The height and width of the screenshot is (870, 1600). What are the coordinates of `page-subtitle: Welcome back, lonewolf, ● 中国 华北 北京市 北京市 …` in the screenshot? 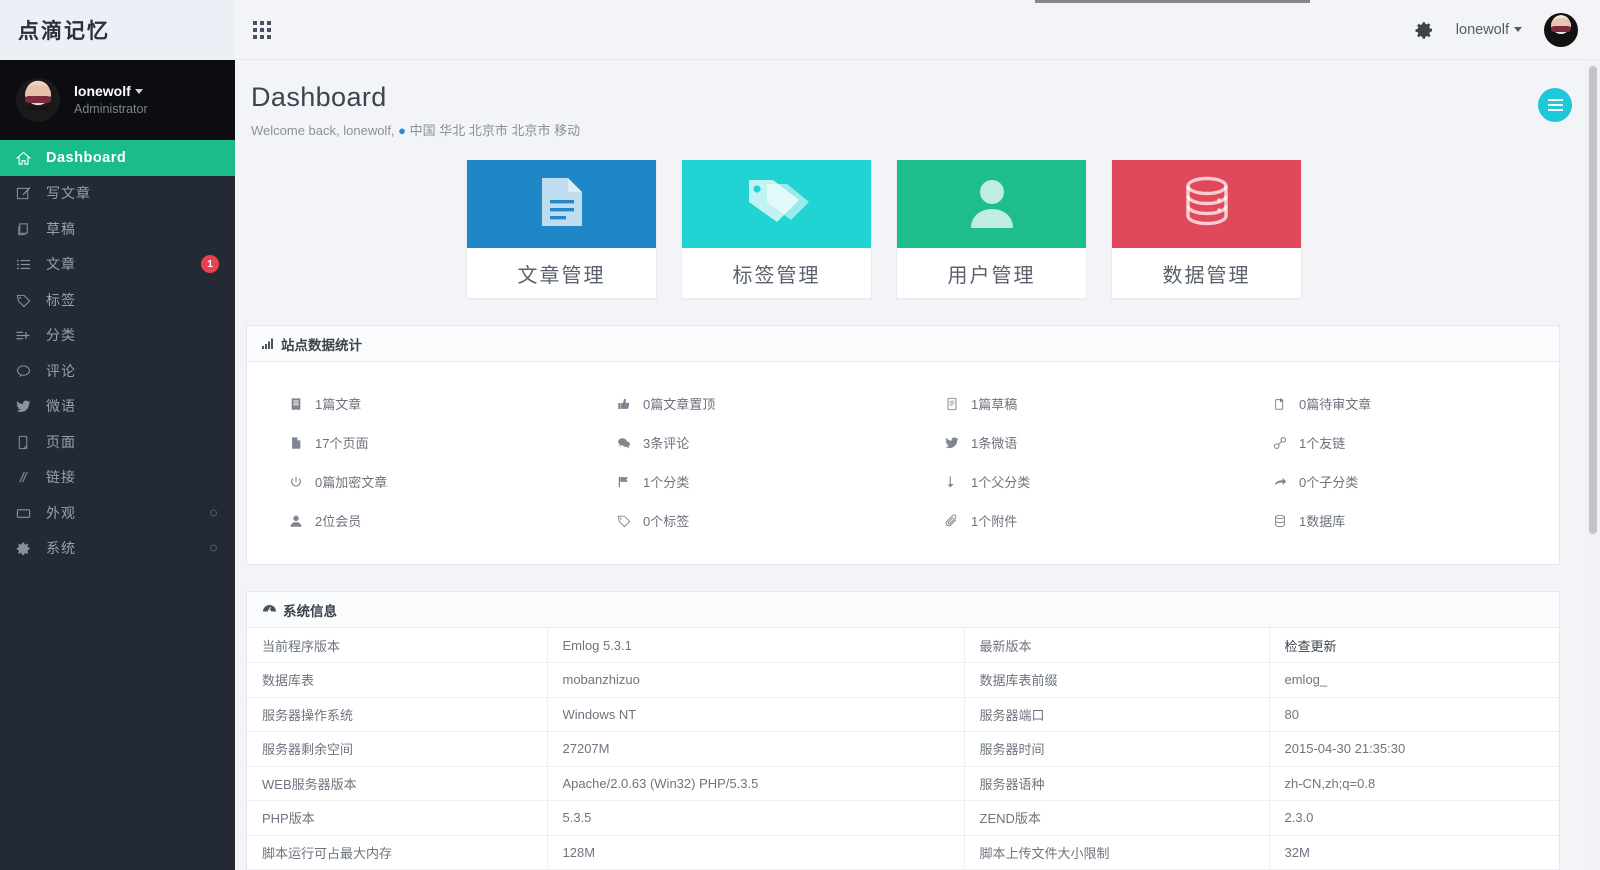 It's located at (925, 129).